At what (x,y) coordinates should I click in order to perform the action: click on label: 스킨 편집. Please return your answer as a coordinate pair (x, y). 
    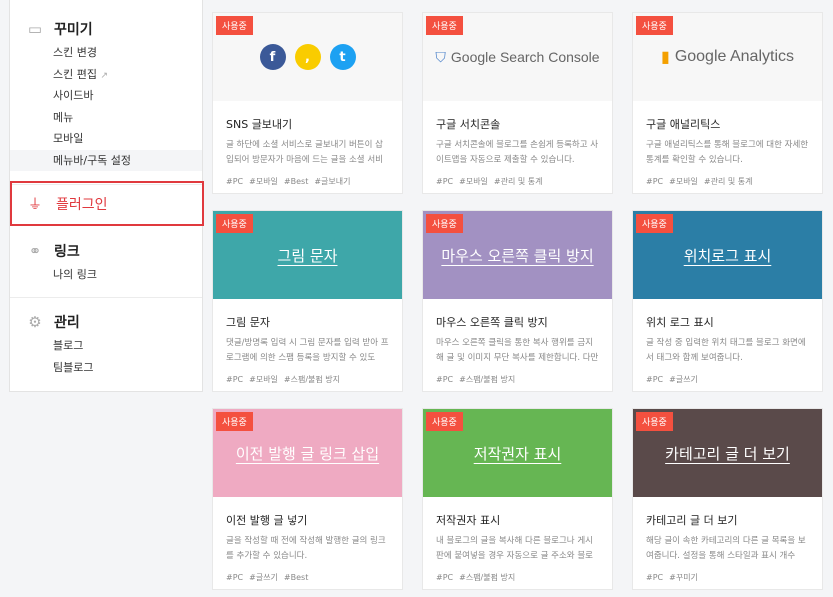
    Looking at the image, I should click on (75, 74).